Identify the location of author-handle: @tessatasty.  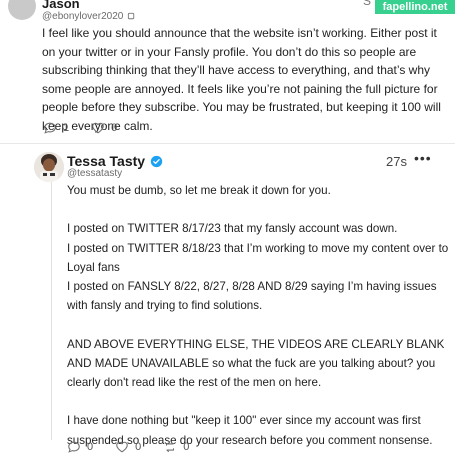
(94, 173).